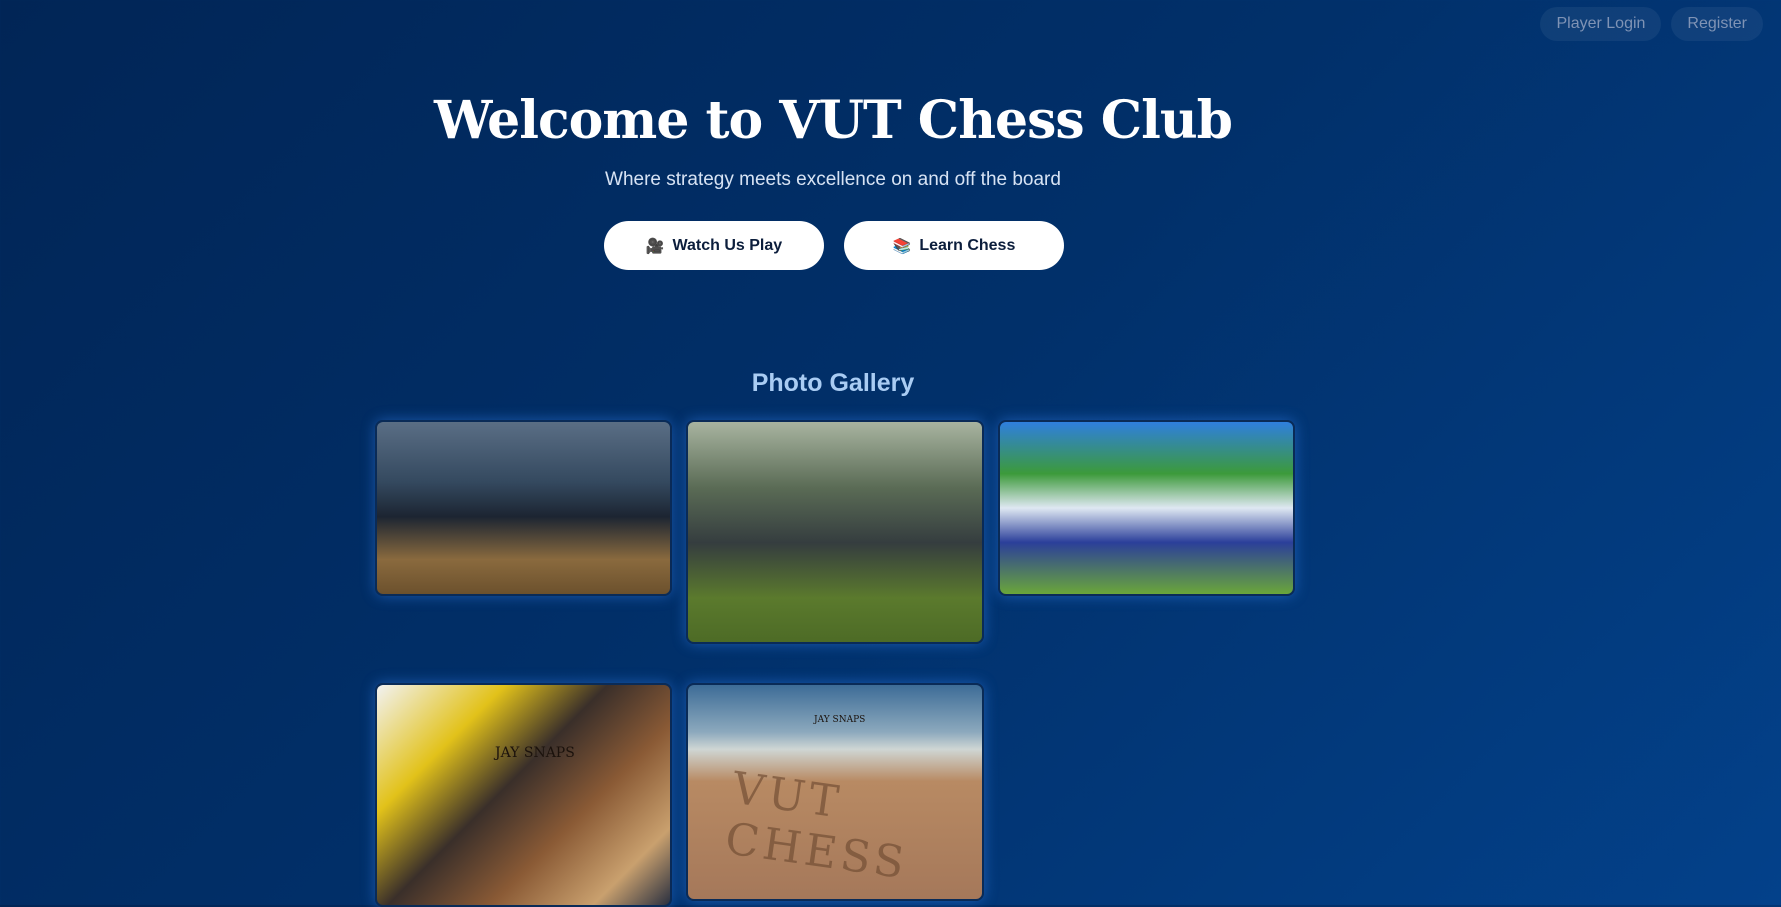 This screenshot has width=1781, height=907. What do you see at coordinates (967, 245) in the screenshot?
I see `learn-chess-label: Learn Chess` at bounding box center [967, 245].